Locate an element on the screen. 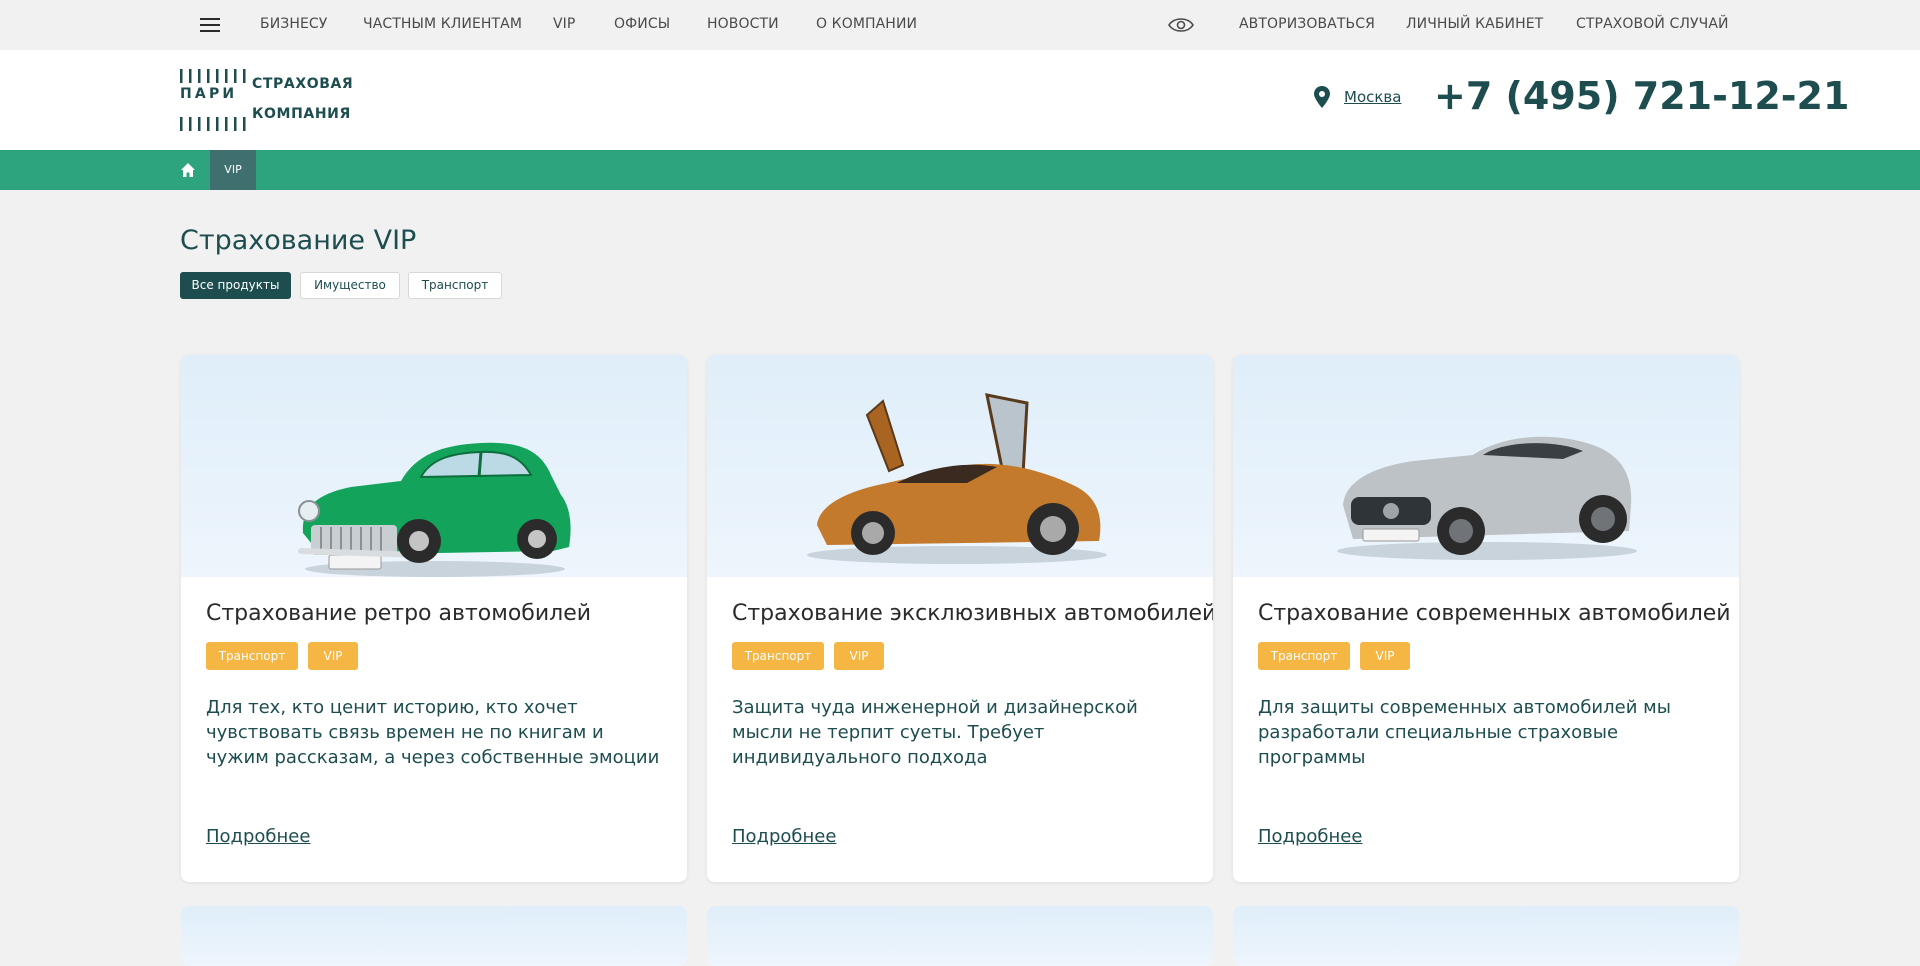  nav-news: НОВОСТИ is located at coordinates (743, 24).